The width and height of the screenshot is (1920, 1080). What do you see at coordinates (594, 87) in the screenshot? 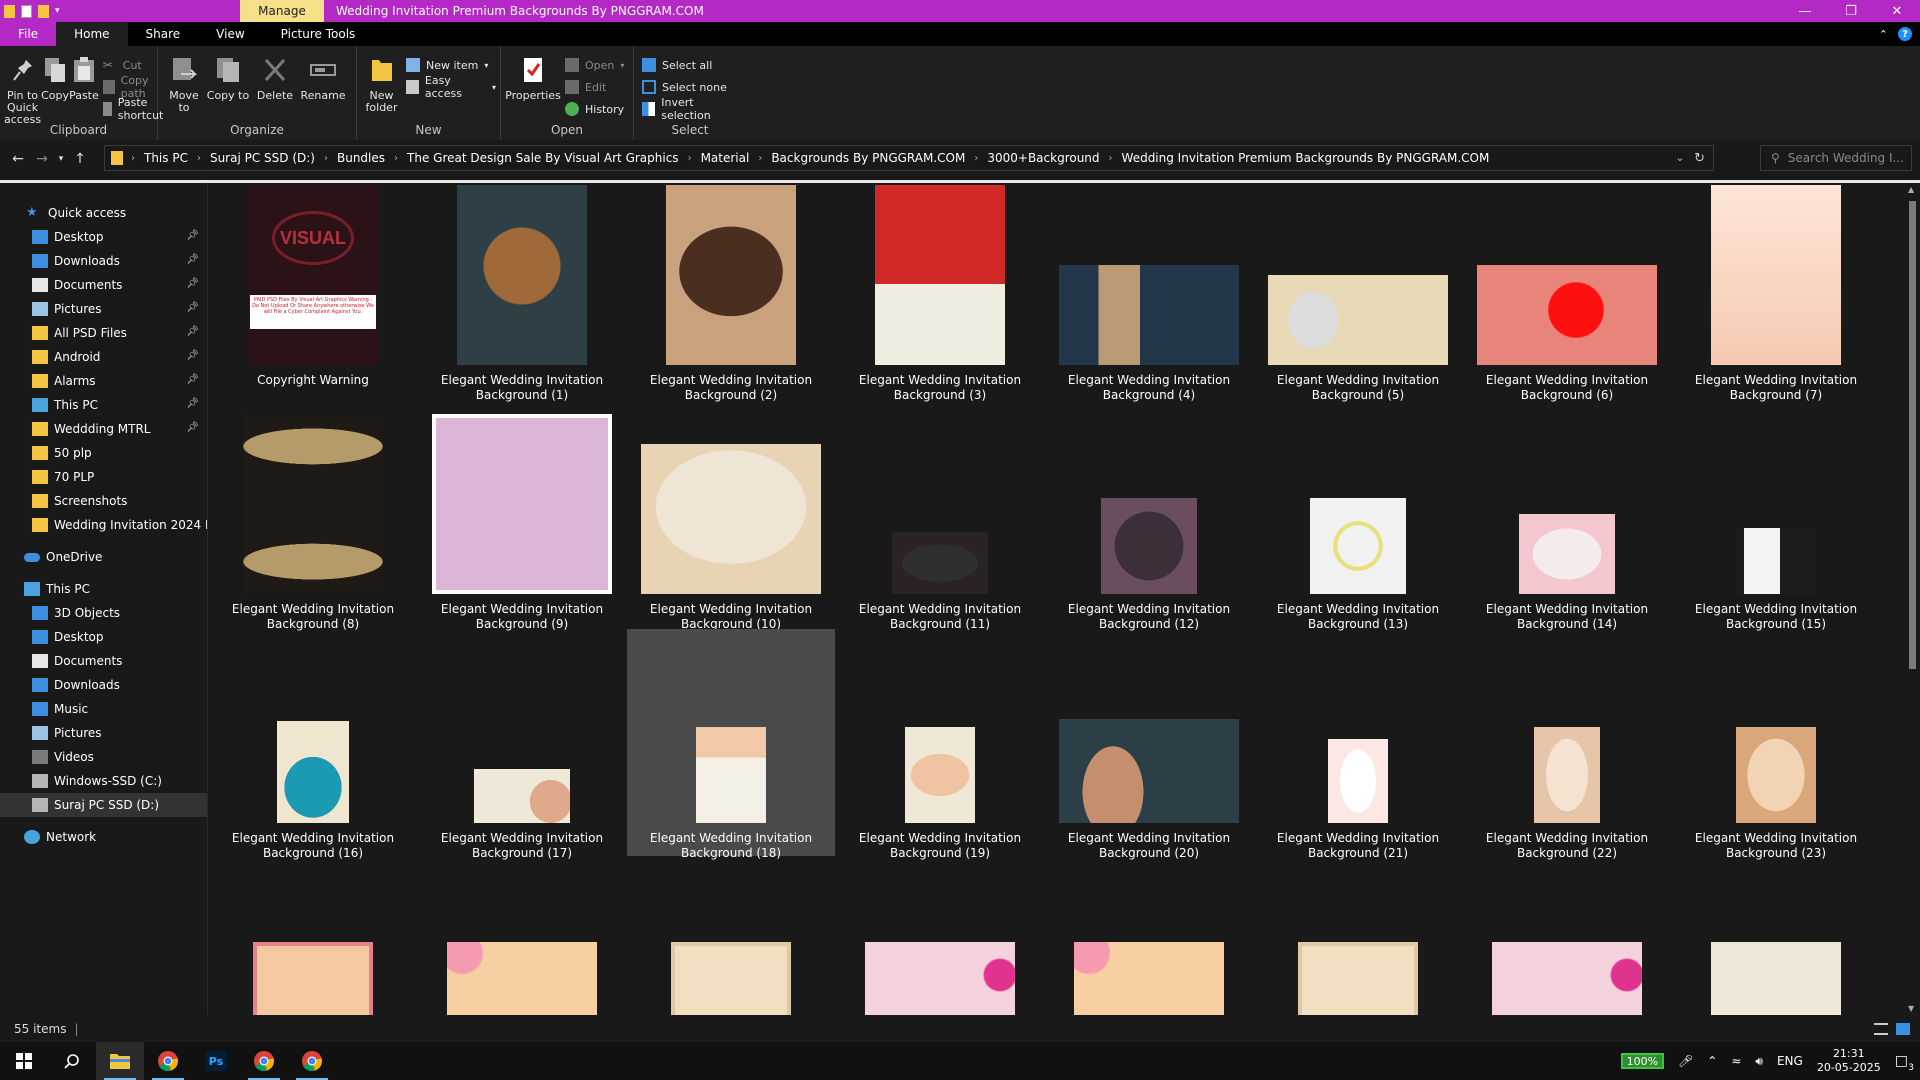
I see `edit-button: Edit` at bounding box center [594, 87].